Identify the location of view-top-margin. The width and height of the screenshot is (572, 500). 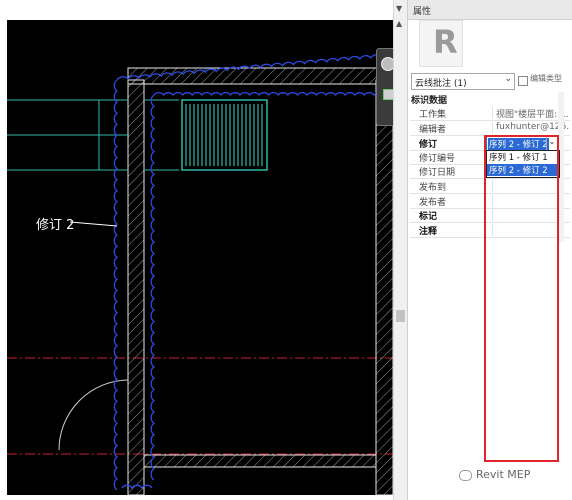
(203, 10).